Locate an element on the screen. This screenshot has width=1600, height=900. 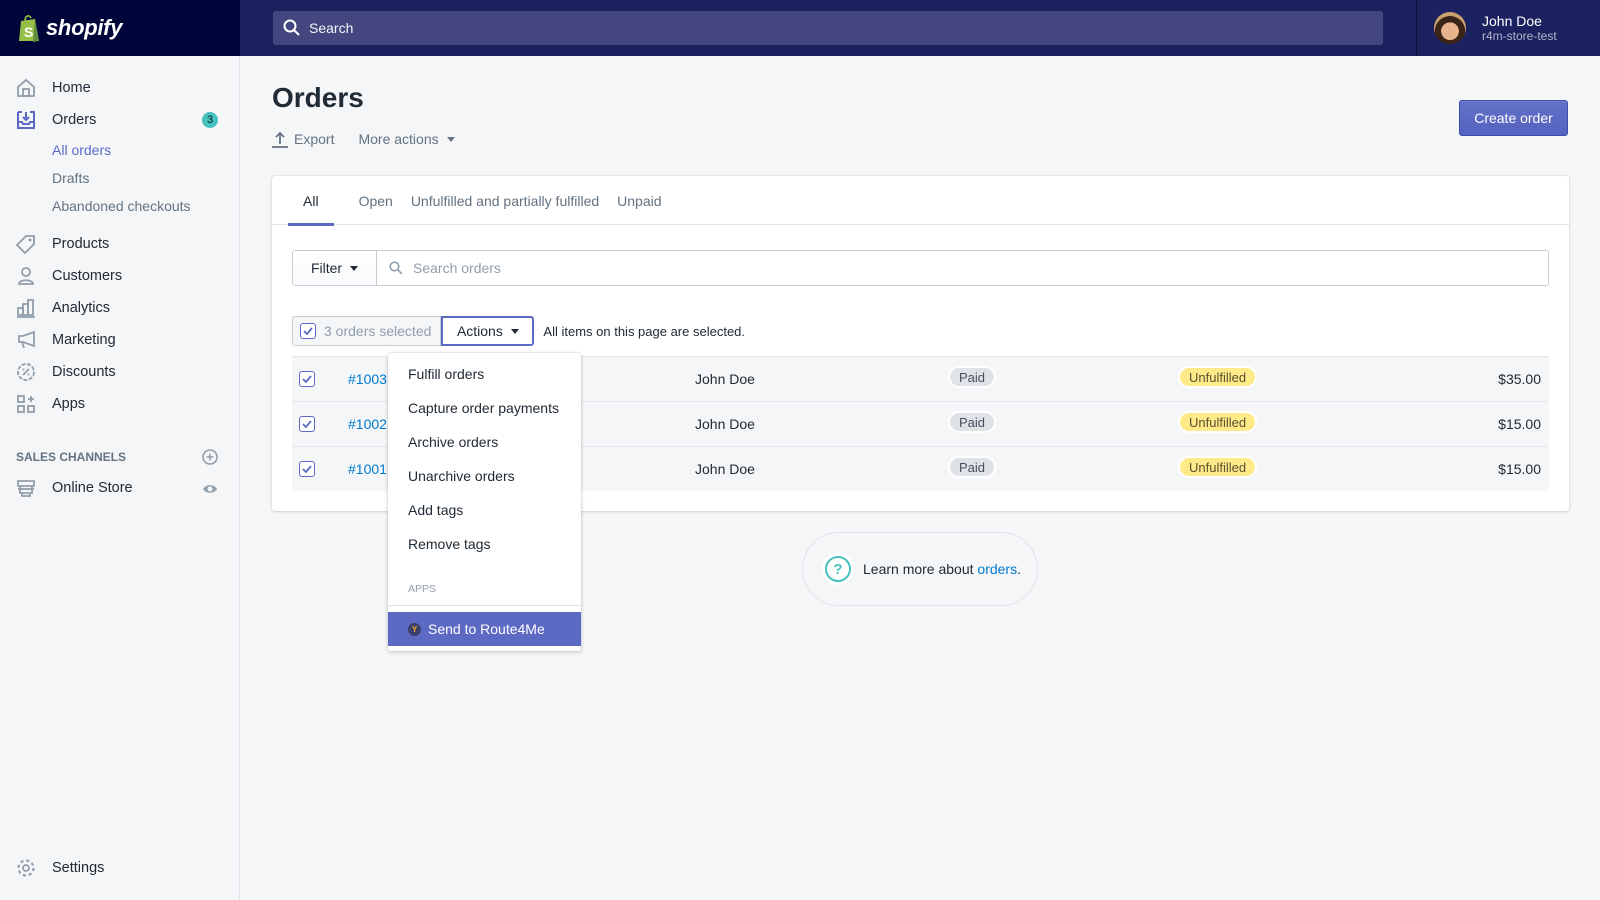
select-all-checkbox: 3 orders selected is located at coordinates (367, 331).